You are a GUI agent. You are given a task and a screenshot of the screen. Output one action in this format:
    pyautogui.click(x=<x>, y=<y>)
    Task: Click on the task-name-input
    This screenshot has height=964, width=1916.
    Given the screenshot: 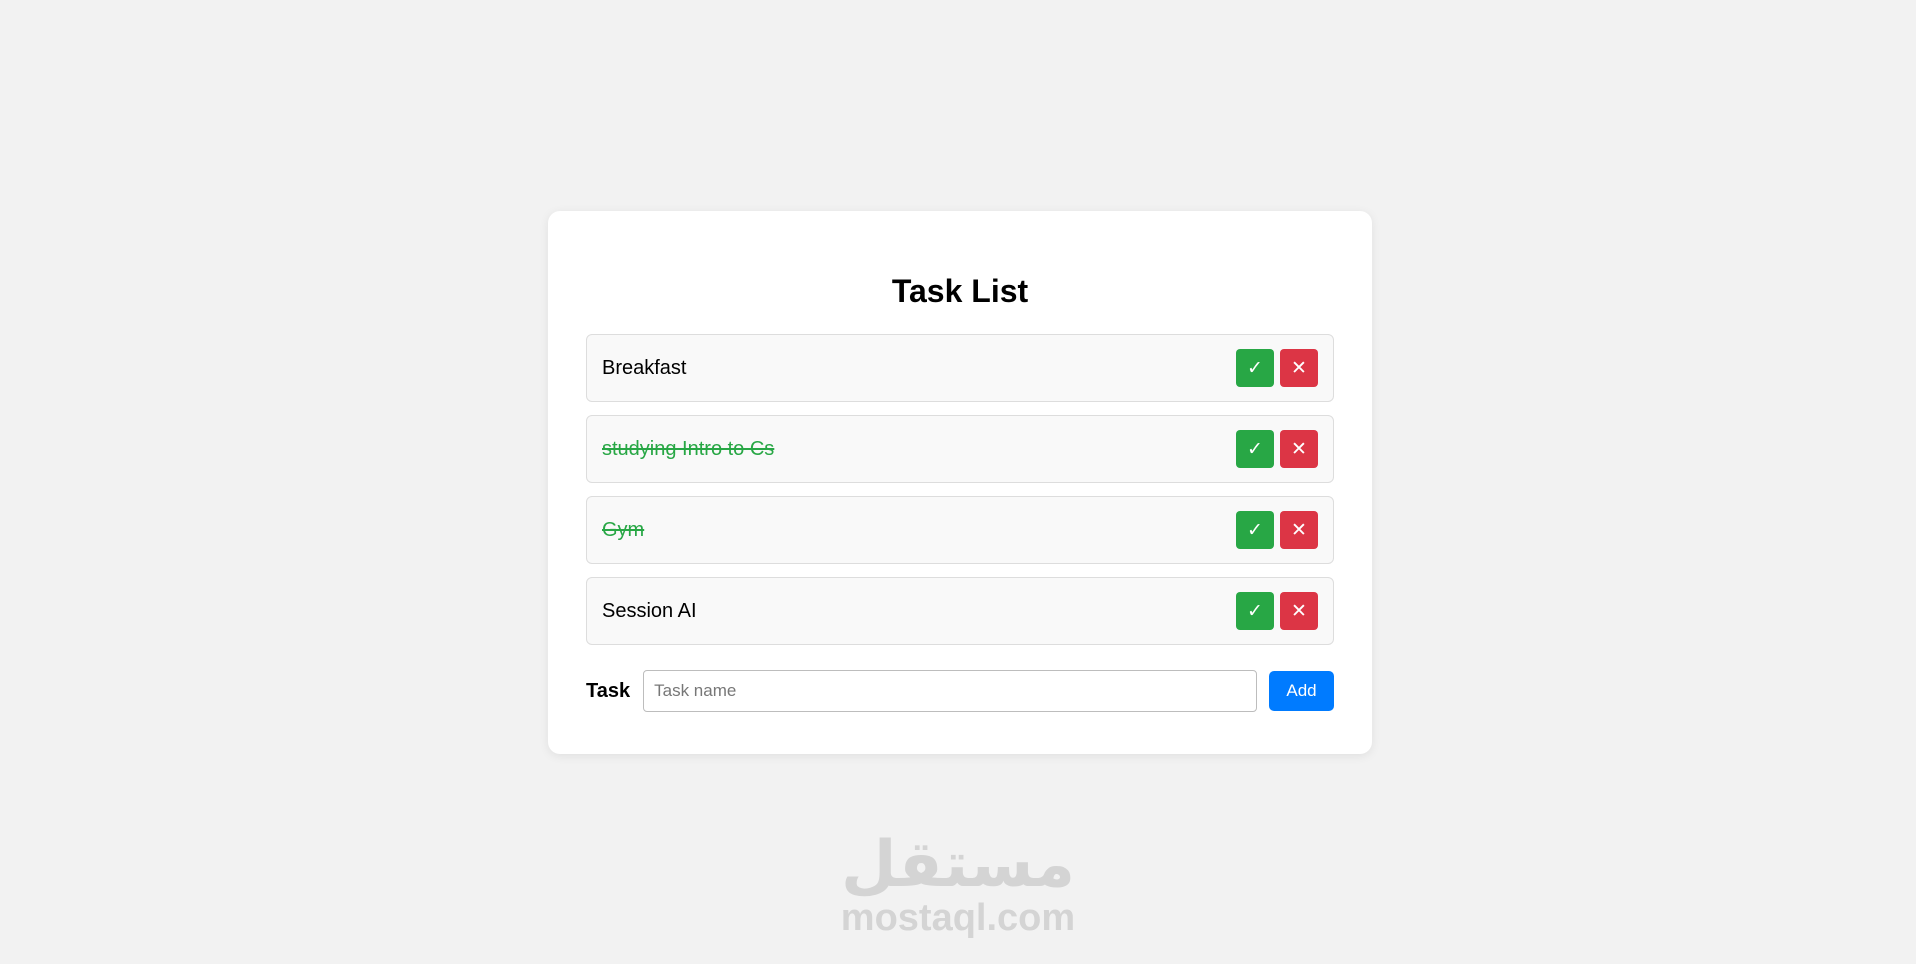 What is the action you would take?
    pyautogui.click(x=950, y=691)
    